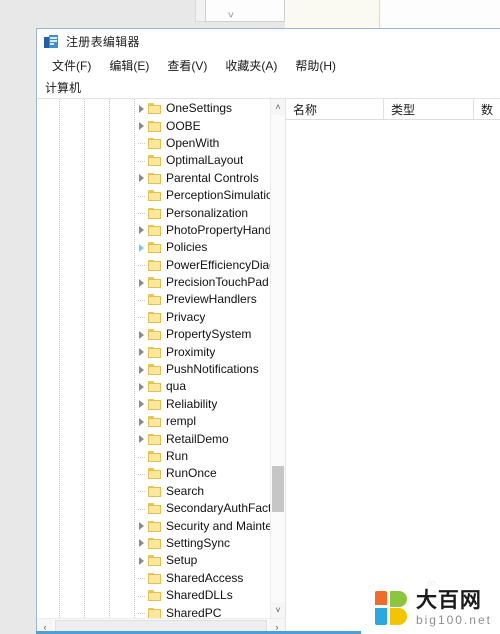  I want to click on title-bar: 注册表编辑器, so click(268, 41).